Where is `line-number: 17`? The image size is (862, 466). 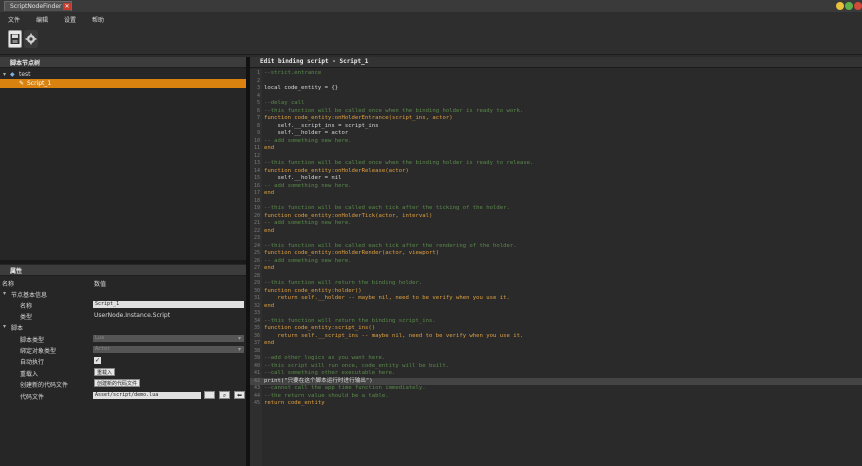
line-number: 17 is located at coordinates (256, 193).